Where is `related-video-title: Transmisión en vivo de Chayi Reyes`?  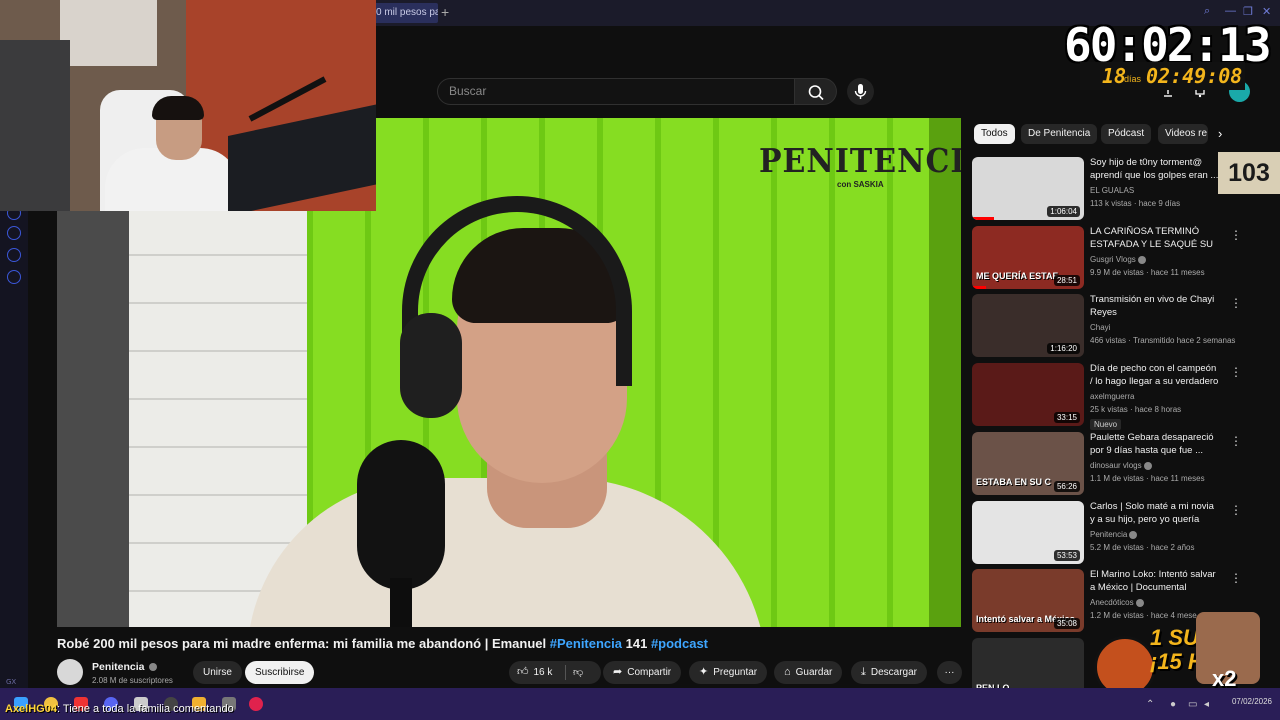
related-video-title: Transmisión en vivo de Chayi Reyes is located at coordinates (1155, 306).